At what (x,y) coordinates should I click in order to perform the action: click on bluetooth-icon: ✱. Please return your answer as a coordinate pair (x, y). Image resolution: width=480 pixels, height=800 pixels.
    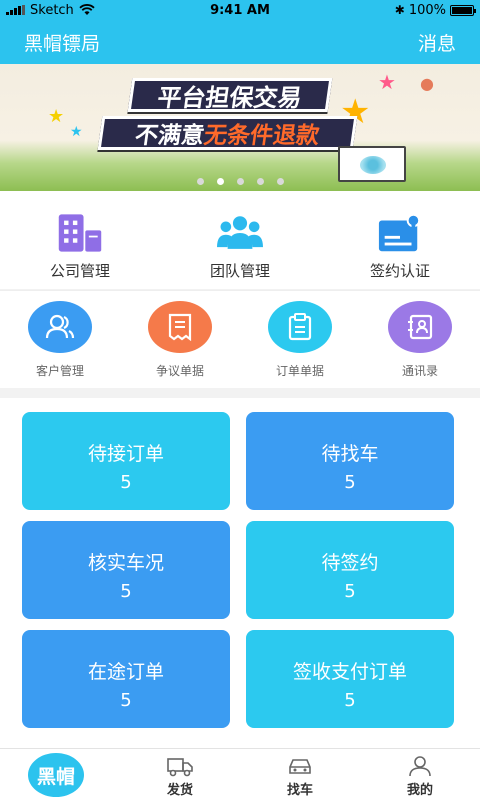
    Looking at the image, I should click on (399, 10).